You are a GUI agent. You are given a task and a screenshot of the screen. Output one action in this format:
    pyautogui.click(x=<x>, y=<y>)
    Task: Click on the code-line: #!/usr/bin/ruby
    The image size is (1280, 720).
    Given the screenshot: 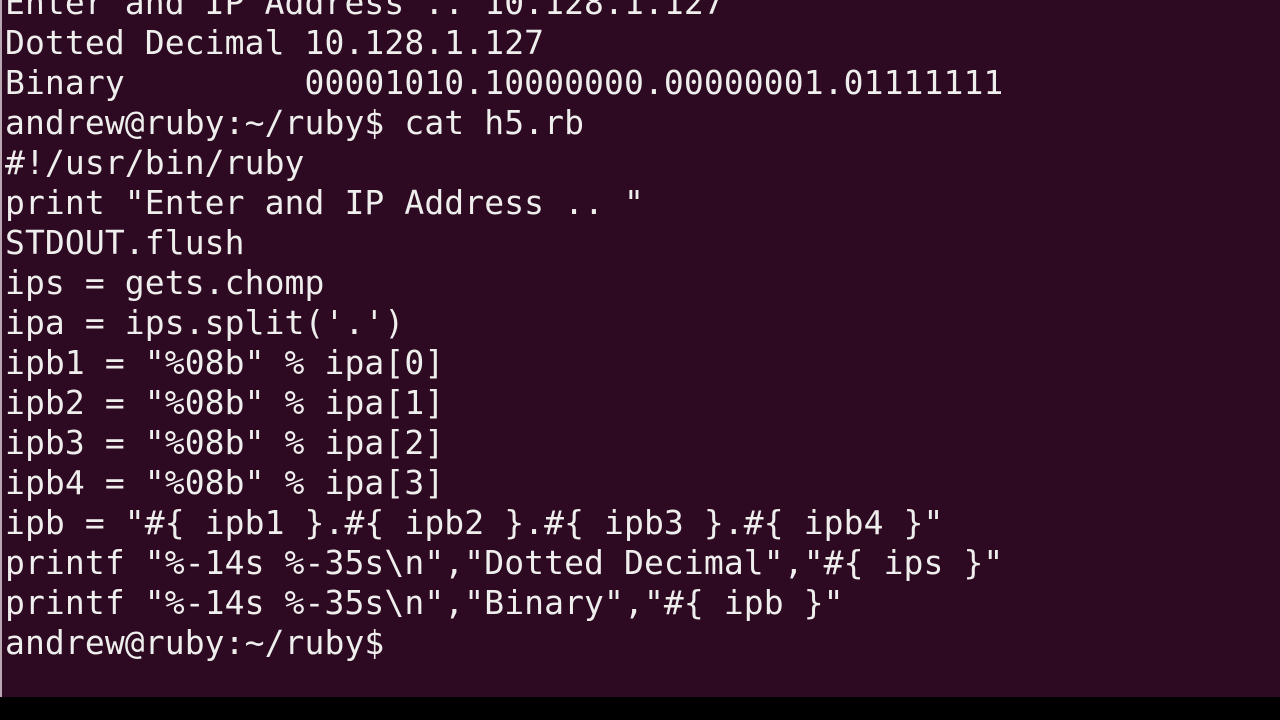 What is the action you would take?
    pyautogui.click(x=155, y=162)
    